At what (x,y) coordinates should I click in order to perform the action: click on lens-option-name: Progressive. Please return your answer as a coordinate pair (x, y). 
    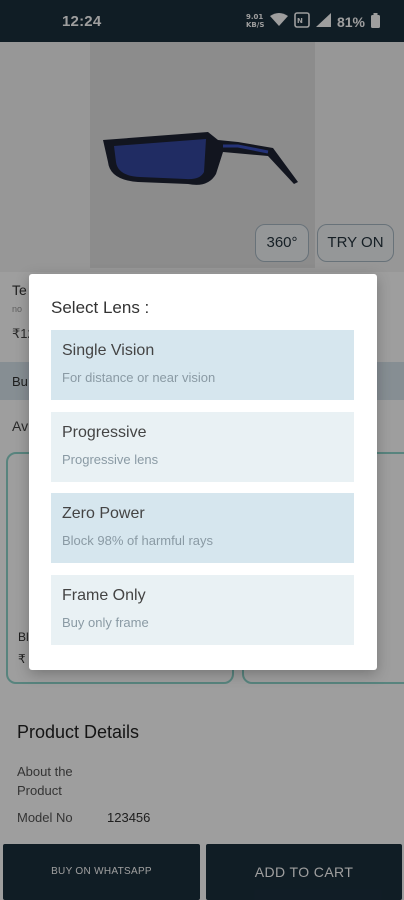
    Looking at the image, I should click on (104, 432).